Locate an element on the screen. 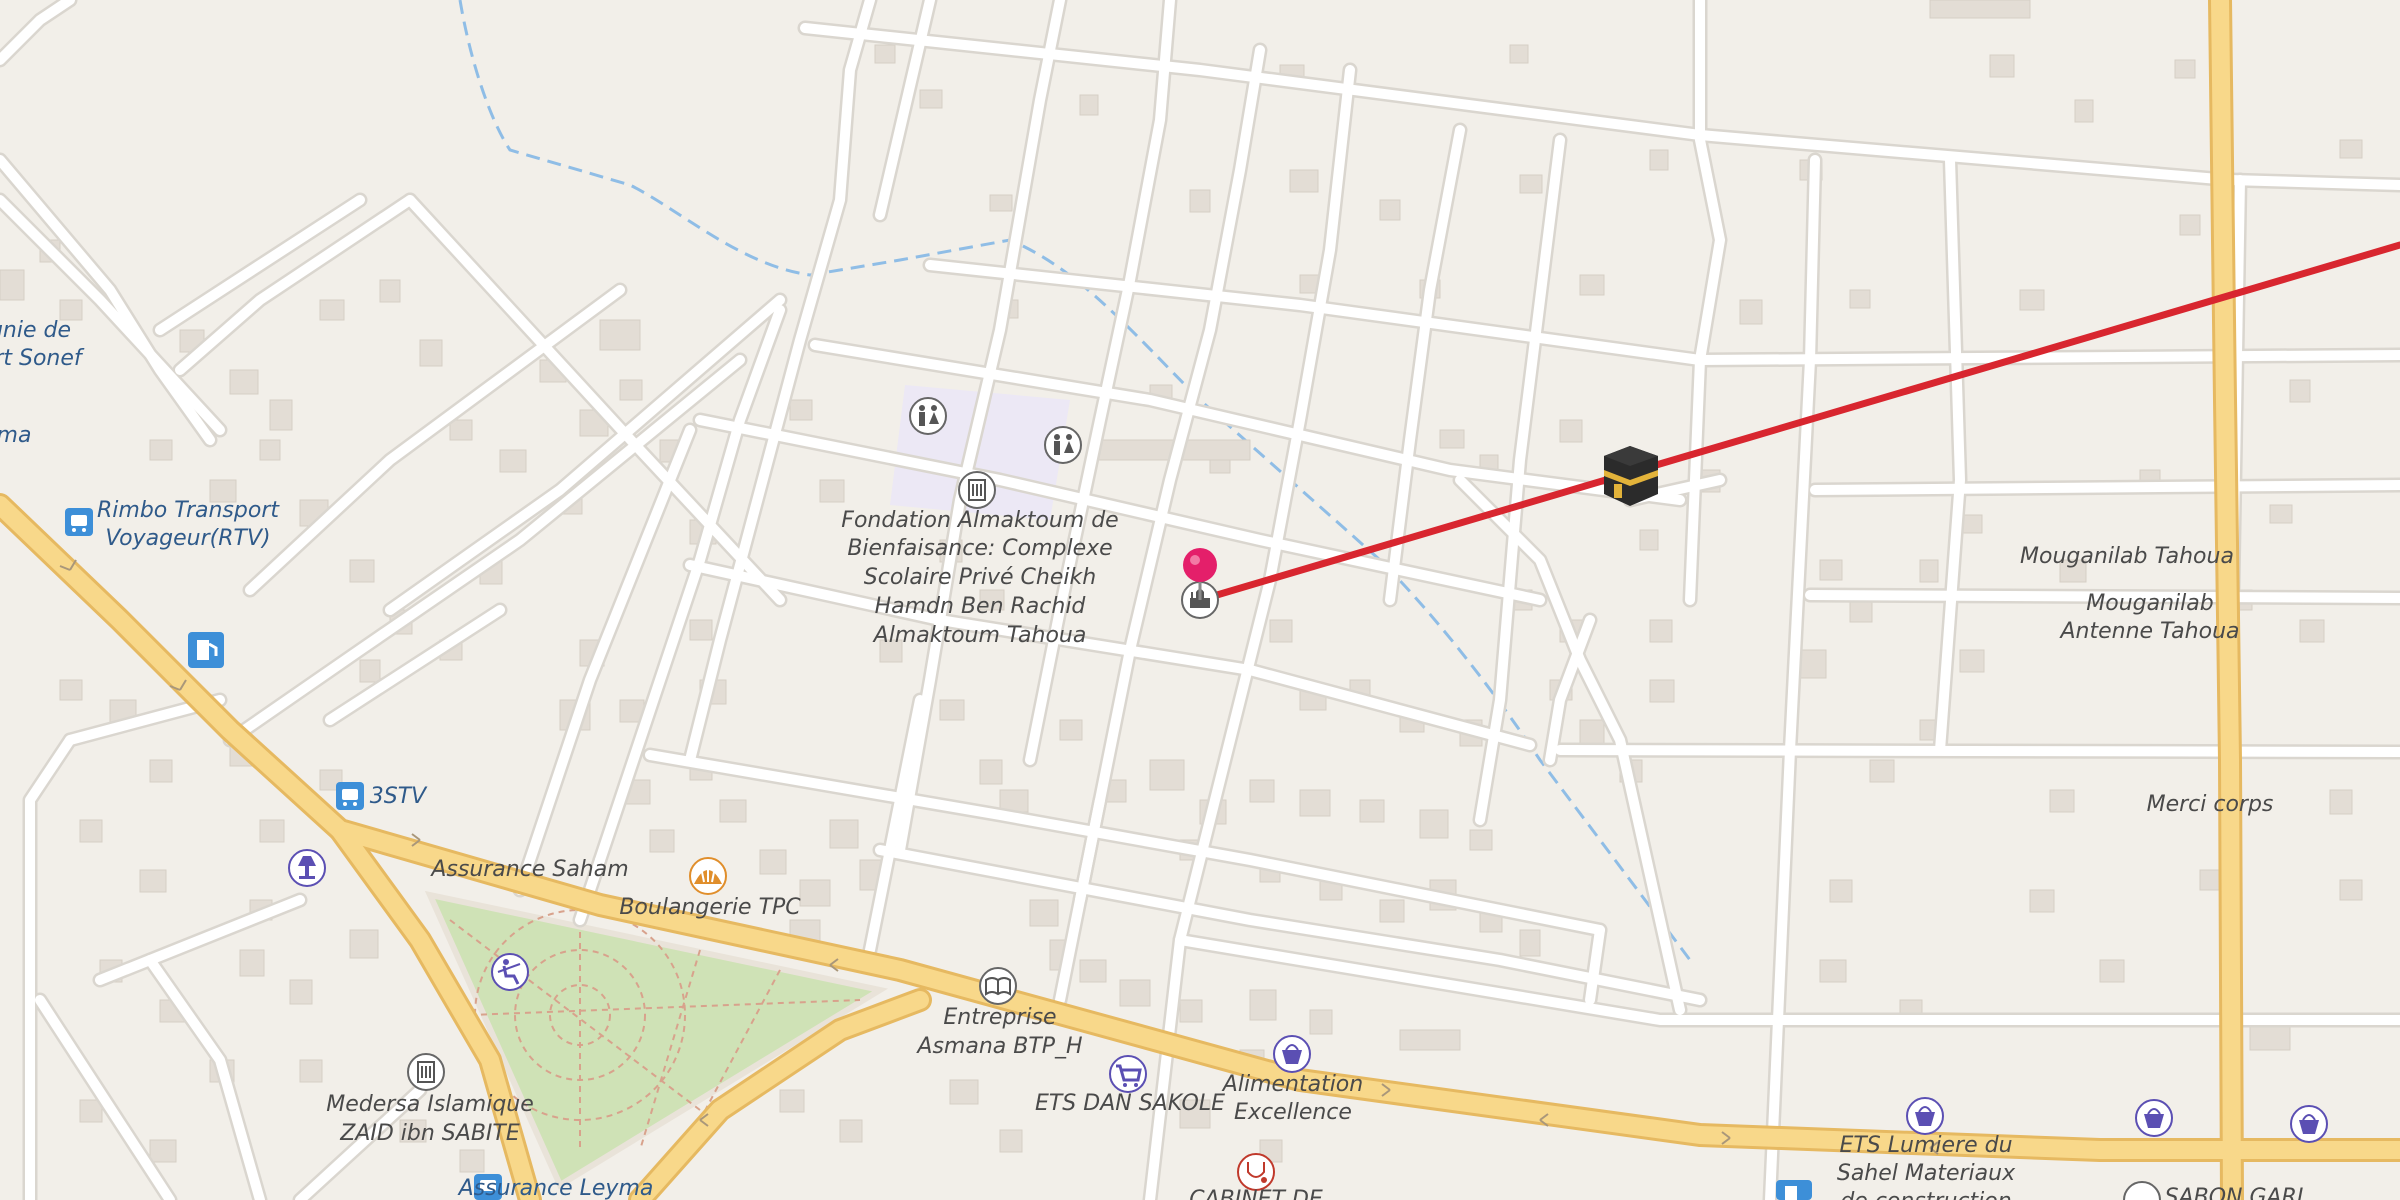  fondation-label-line2: Bienfaisance: Complexe is located at coordinates (979, 548).